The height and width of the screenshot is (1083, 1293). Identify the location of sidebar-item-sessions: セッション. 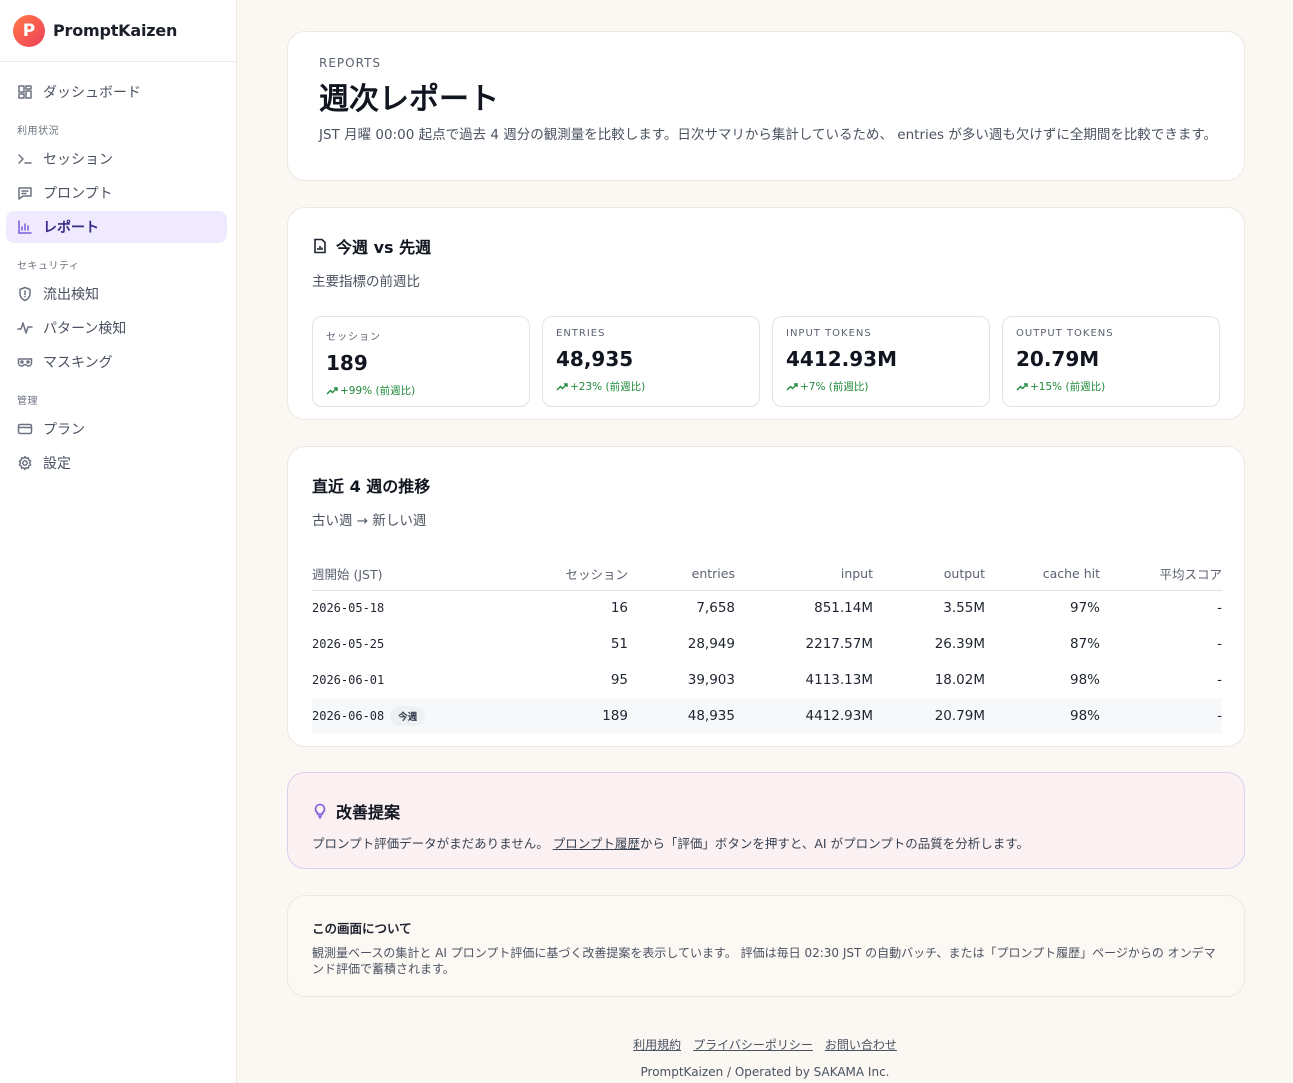
(116, 159).